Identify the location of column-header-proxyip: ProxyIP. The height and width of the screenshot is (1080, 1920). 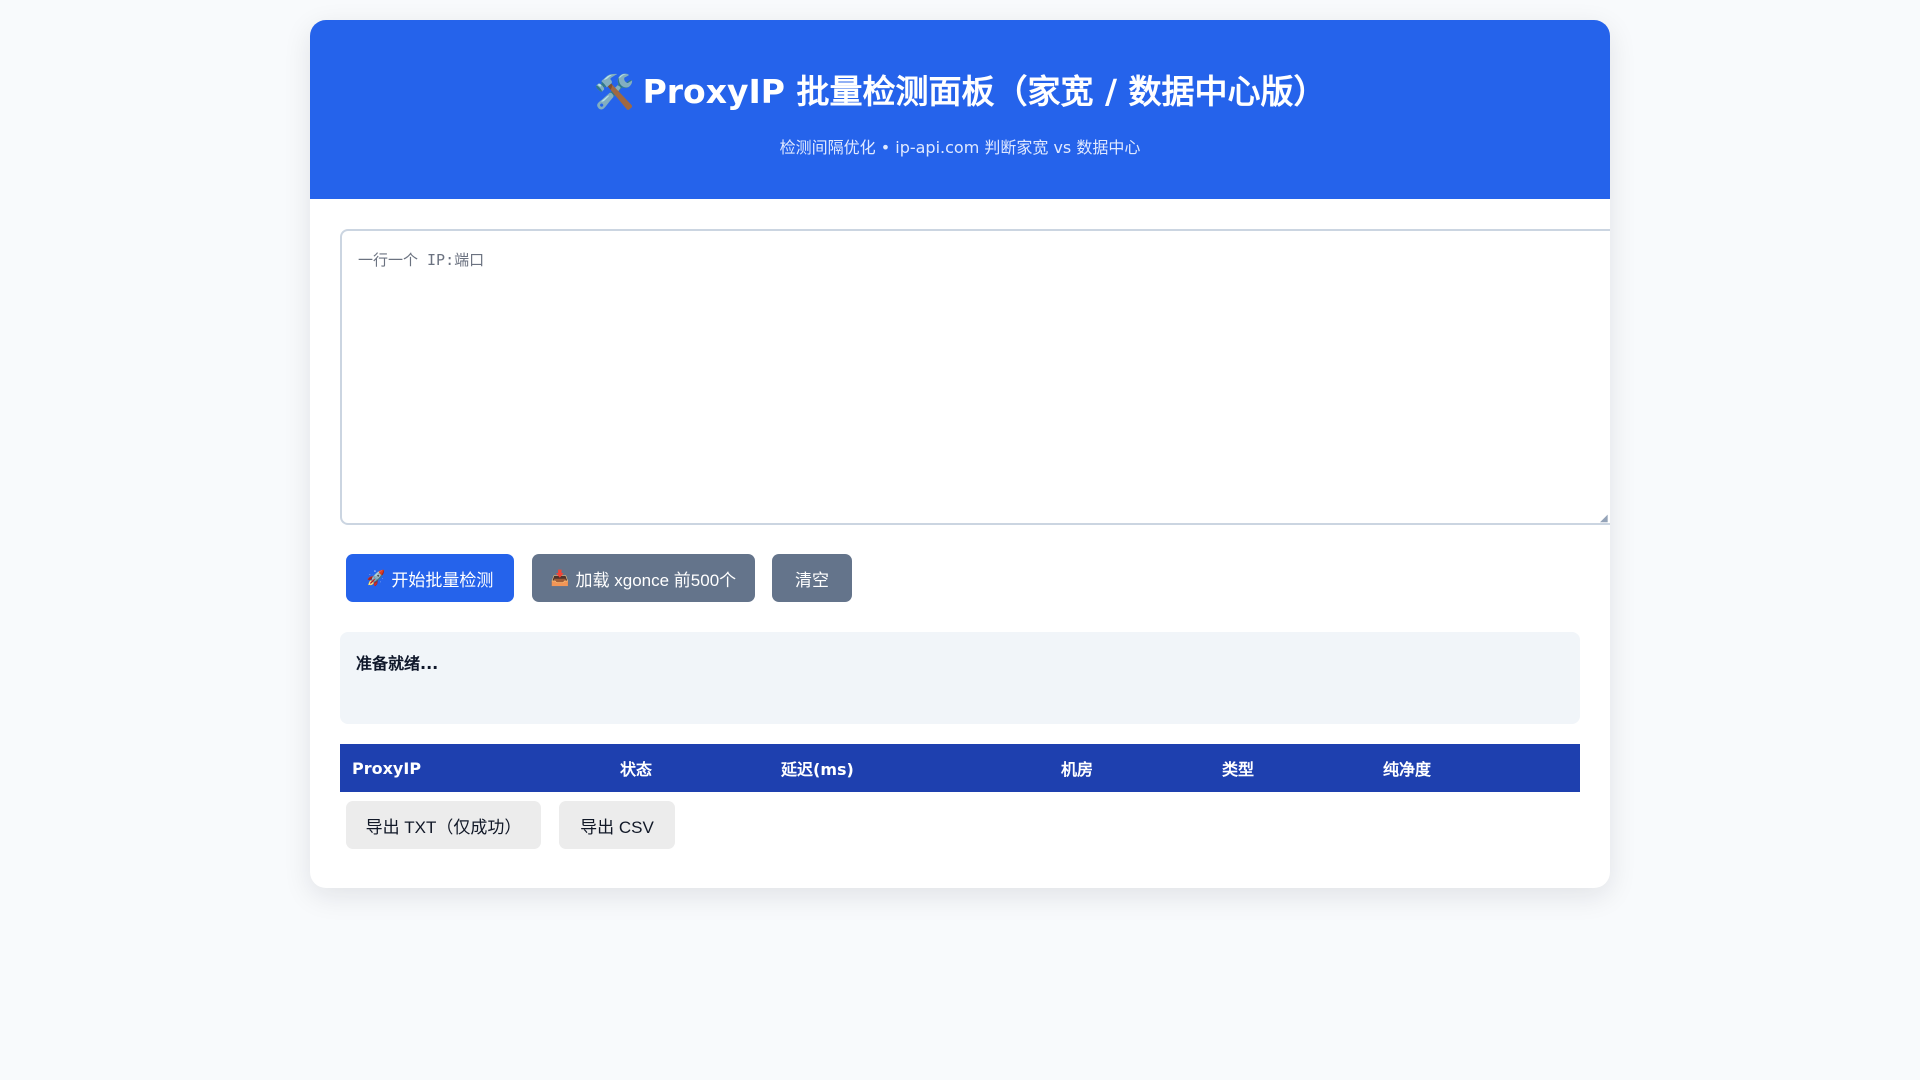
(387, 768).